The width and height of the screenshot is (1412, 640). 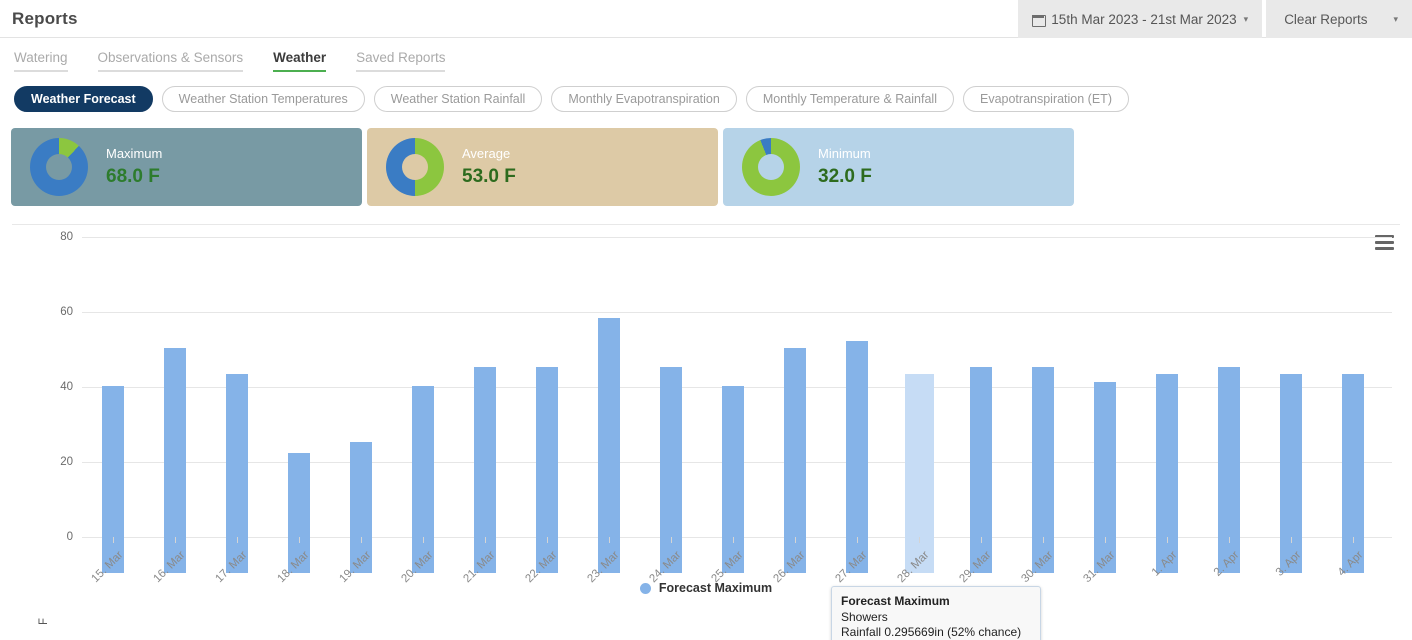 What do you see at coordinates (133, 176) in the screenshot?
I see `summary-card-value: 68.0 F` at bounding box center [133, 176].